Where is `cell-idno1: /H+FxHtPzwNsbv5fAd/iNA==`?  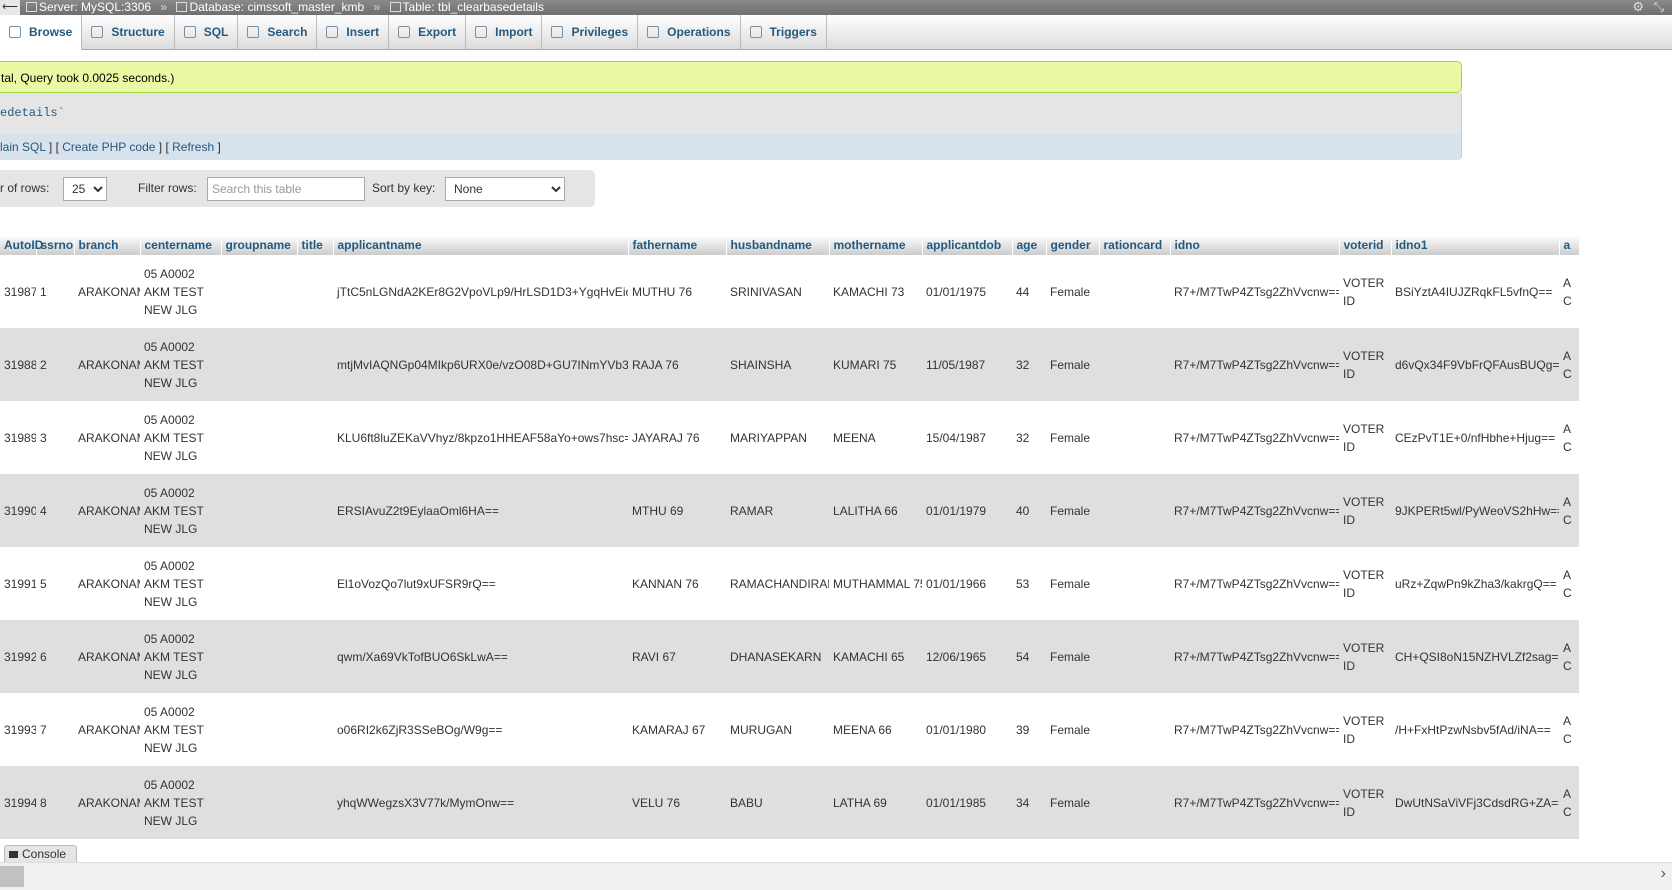 cell-idno1: /H+FxHtPzwNsbv5fAd/iNA== is located at coordinates (1475, 729).